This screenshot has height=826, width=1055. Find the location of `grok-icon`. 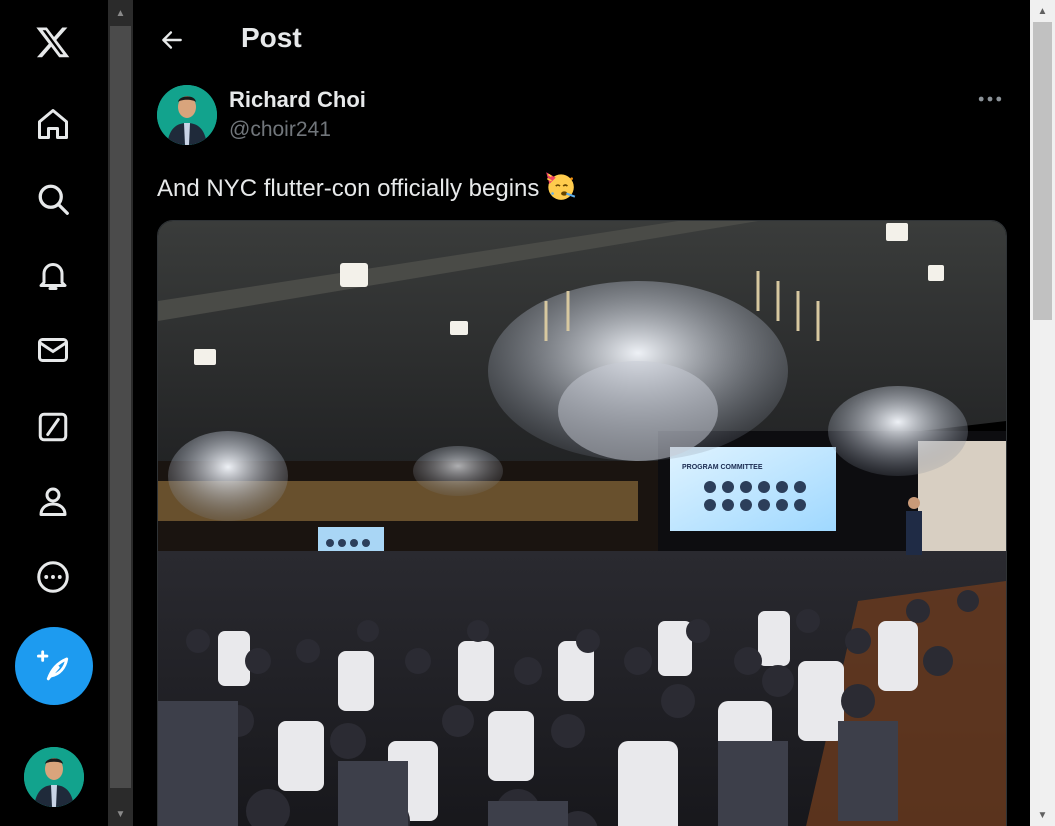

grok-icon is located at coordinates (53, 427).